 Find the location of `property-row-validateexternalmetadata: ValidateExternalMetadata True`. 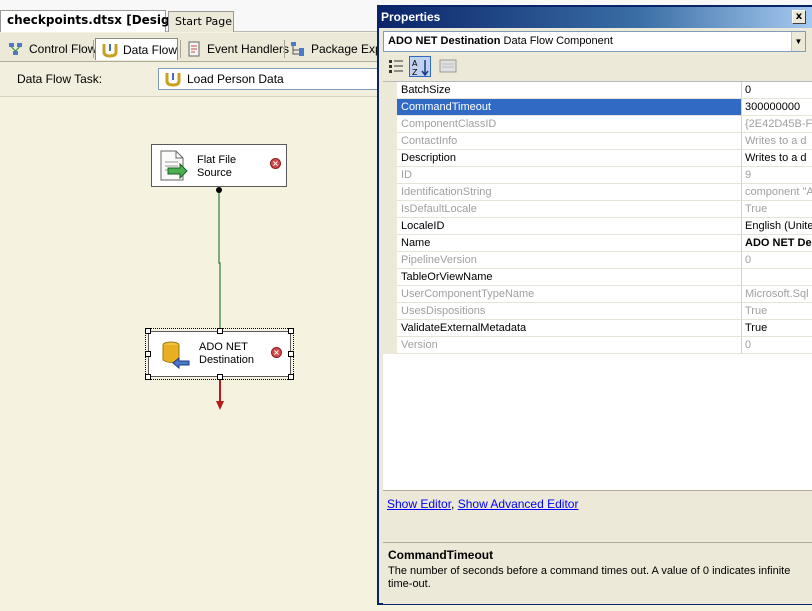

property-row-validateexternalmetadata: ValidateExternalMetadata True is located at coordinates (597, 328).